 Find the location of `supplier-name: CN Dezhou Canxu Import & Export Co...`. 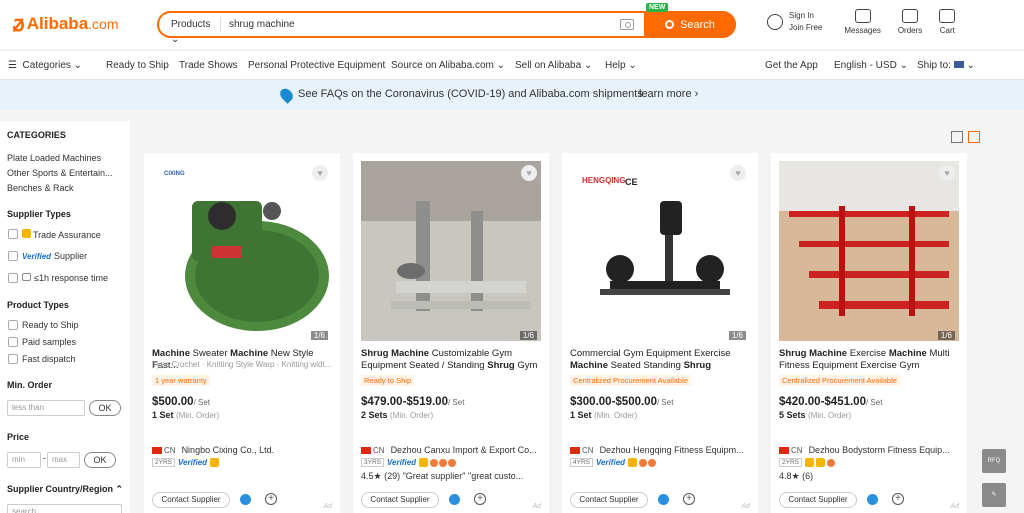

supplier-name: CN Dezhou Canxu Import & Export Co... is located at coordinates (451, 450).